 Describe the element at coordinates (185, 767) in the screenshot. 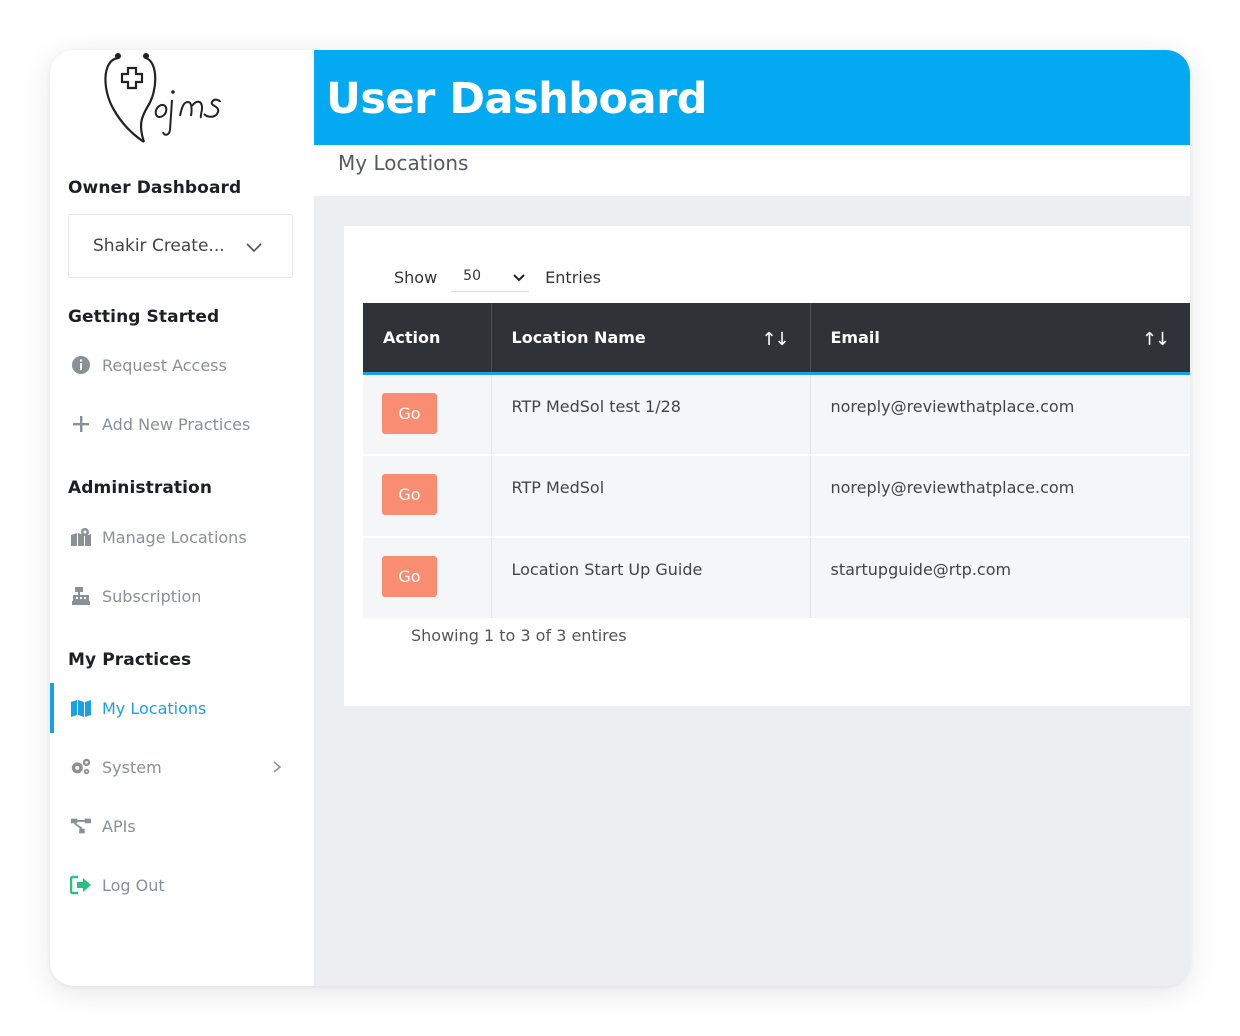

I see `nav-system: System` at that location.